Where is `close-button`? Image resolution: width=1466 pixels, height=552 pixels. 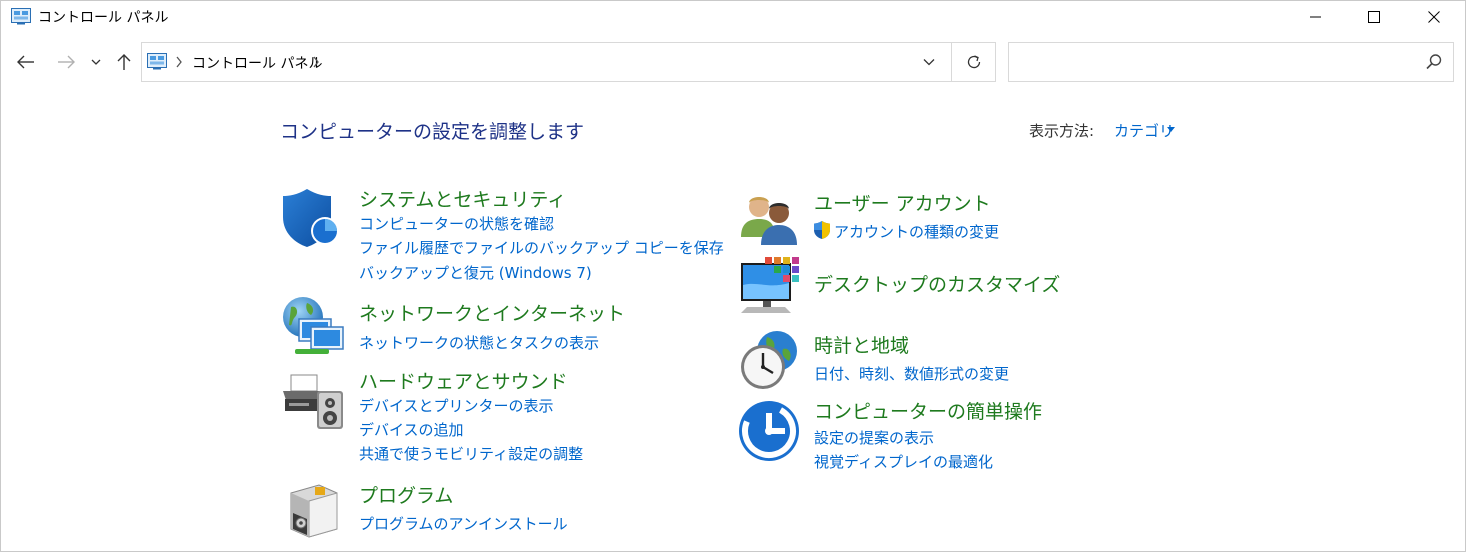
close-button is located at coordinates (1434, 17).